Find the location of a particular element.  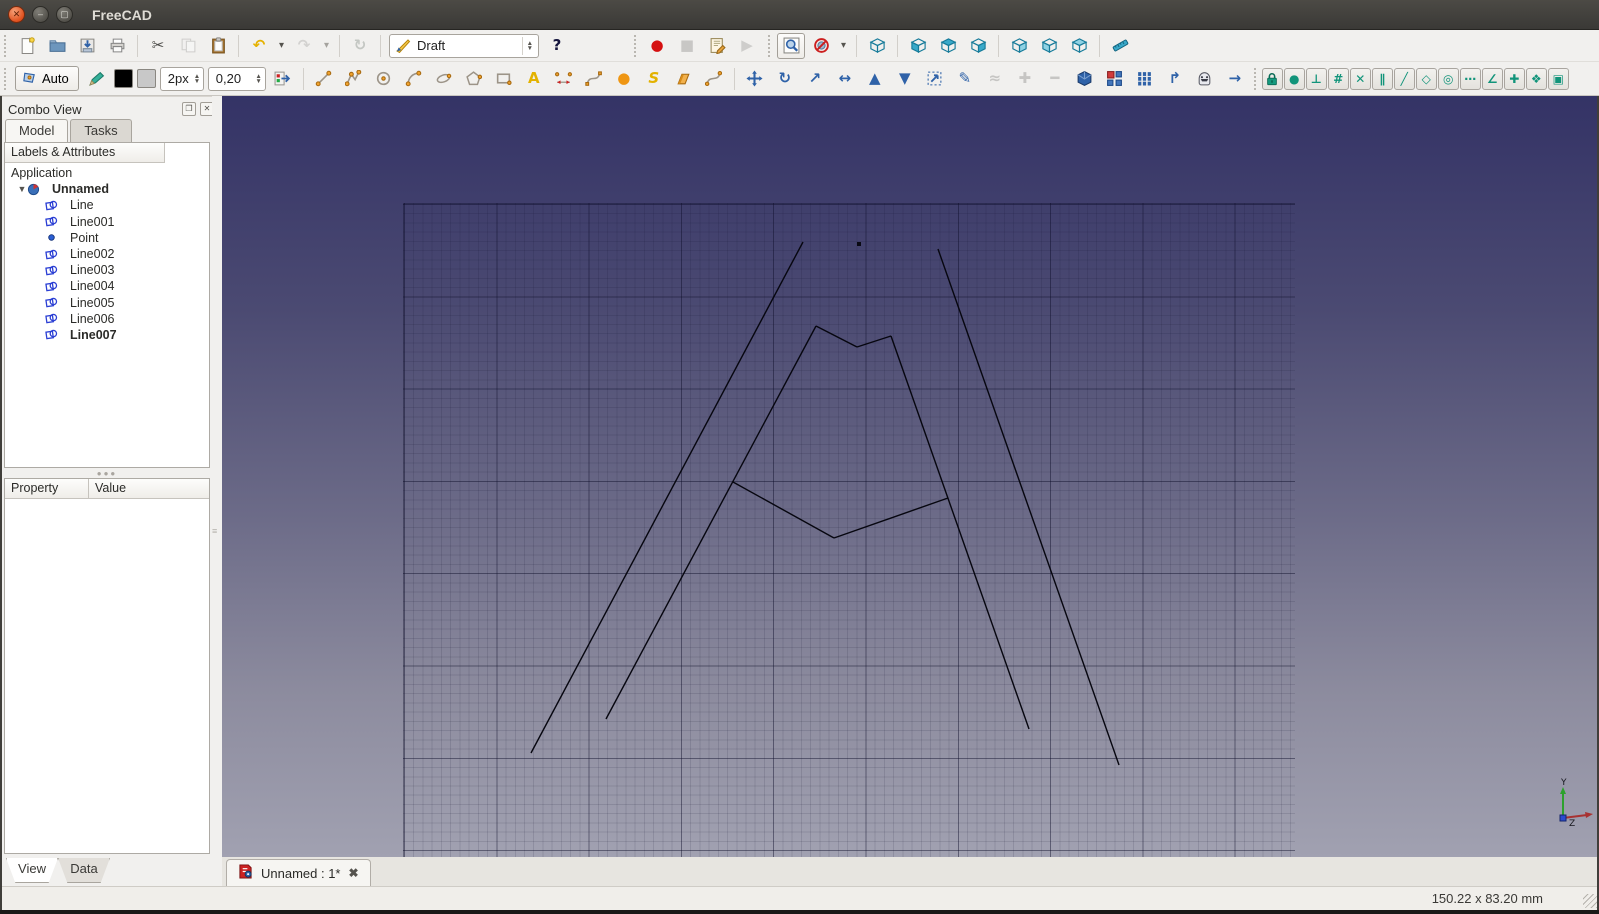

construction-mode-button is located at coordinates (97, 79).